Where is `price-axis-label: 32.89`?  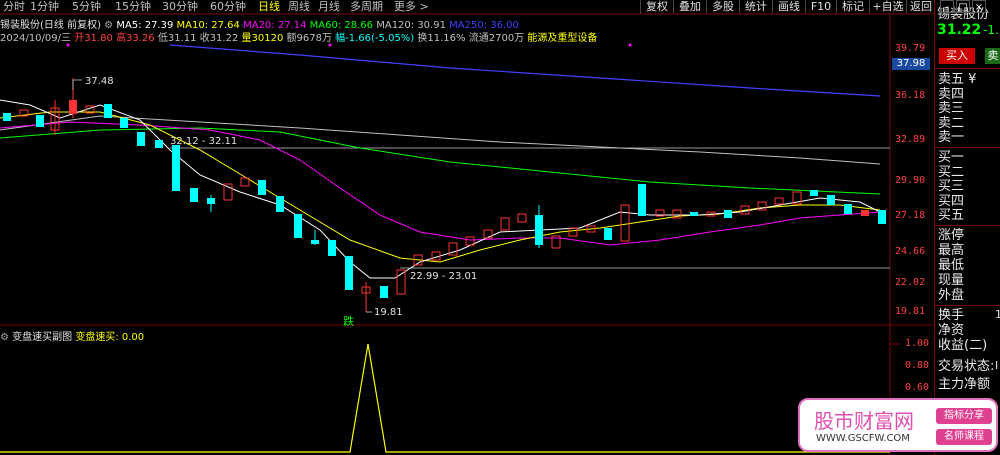
price-axis-label: 32.89 is located at coordinates (910, 139).